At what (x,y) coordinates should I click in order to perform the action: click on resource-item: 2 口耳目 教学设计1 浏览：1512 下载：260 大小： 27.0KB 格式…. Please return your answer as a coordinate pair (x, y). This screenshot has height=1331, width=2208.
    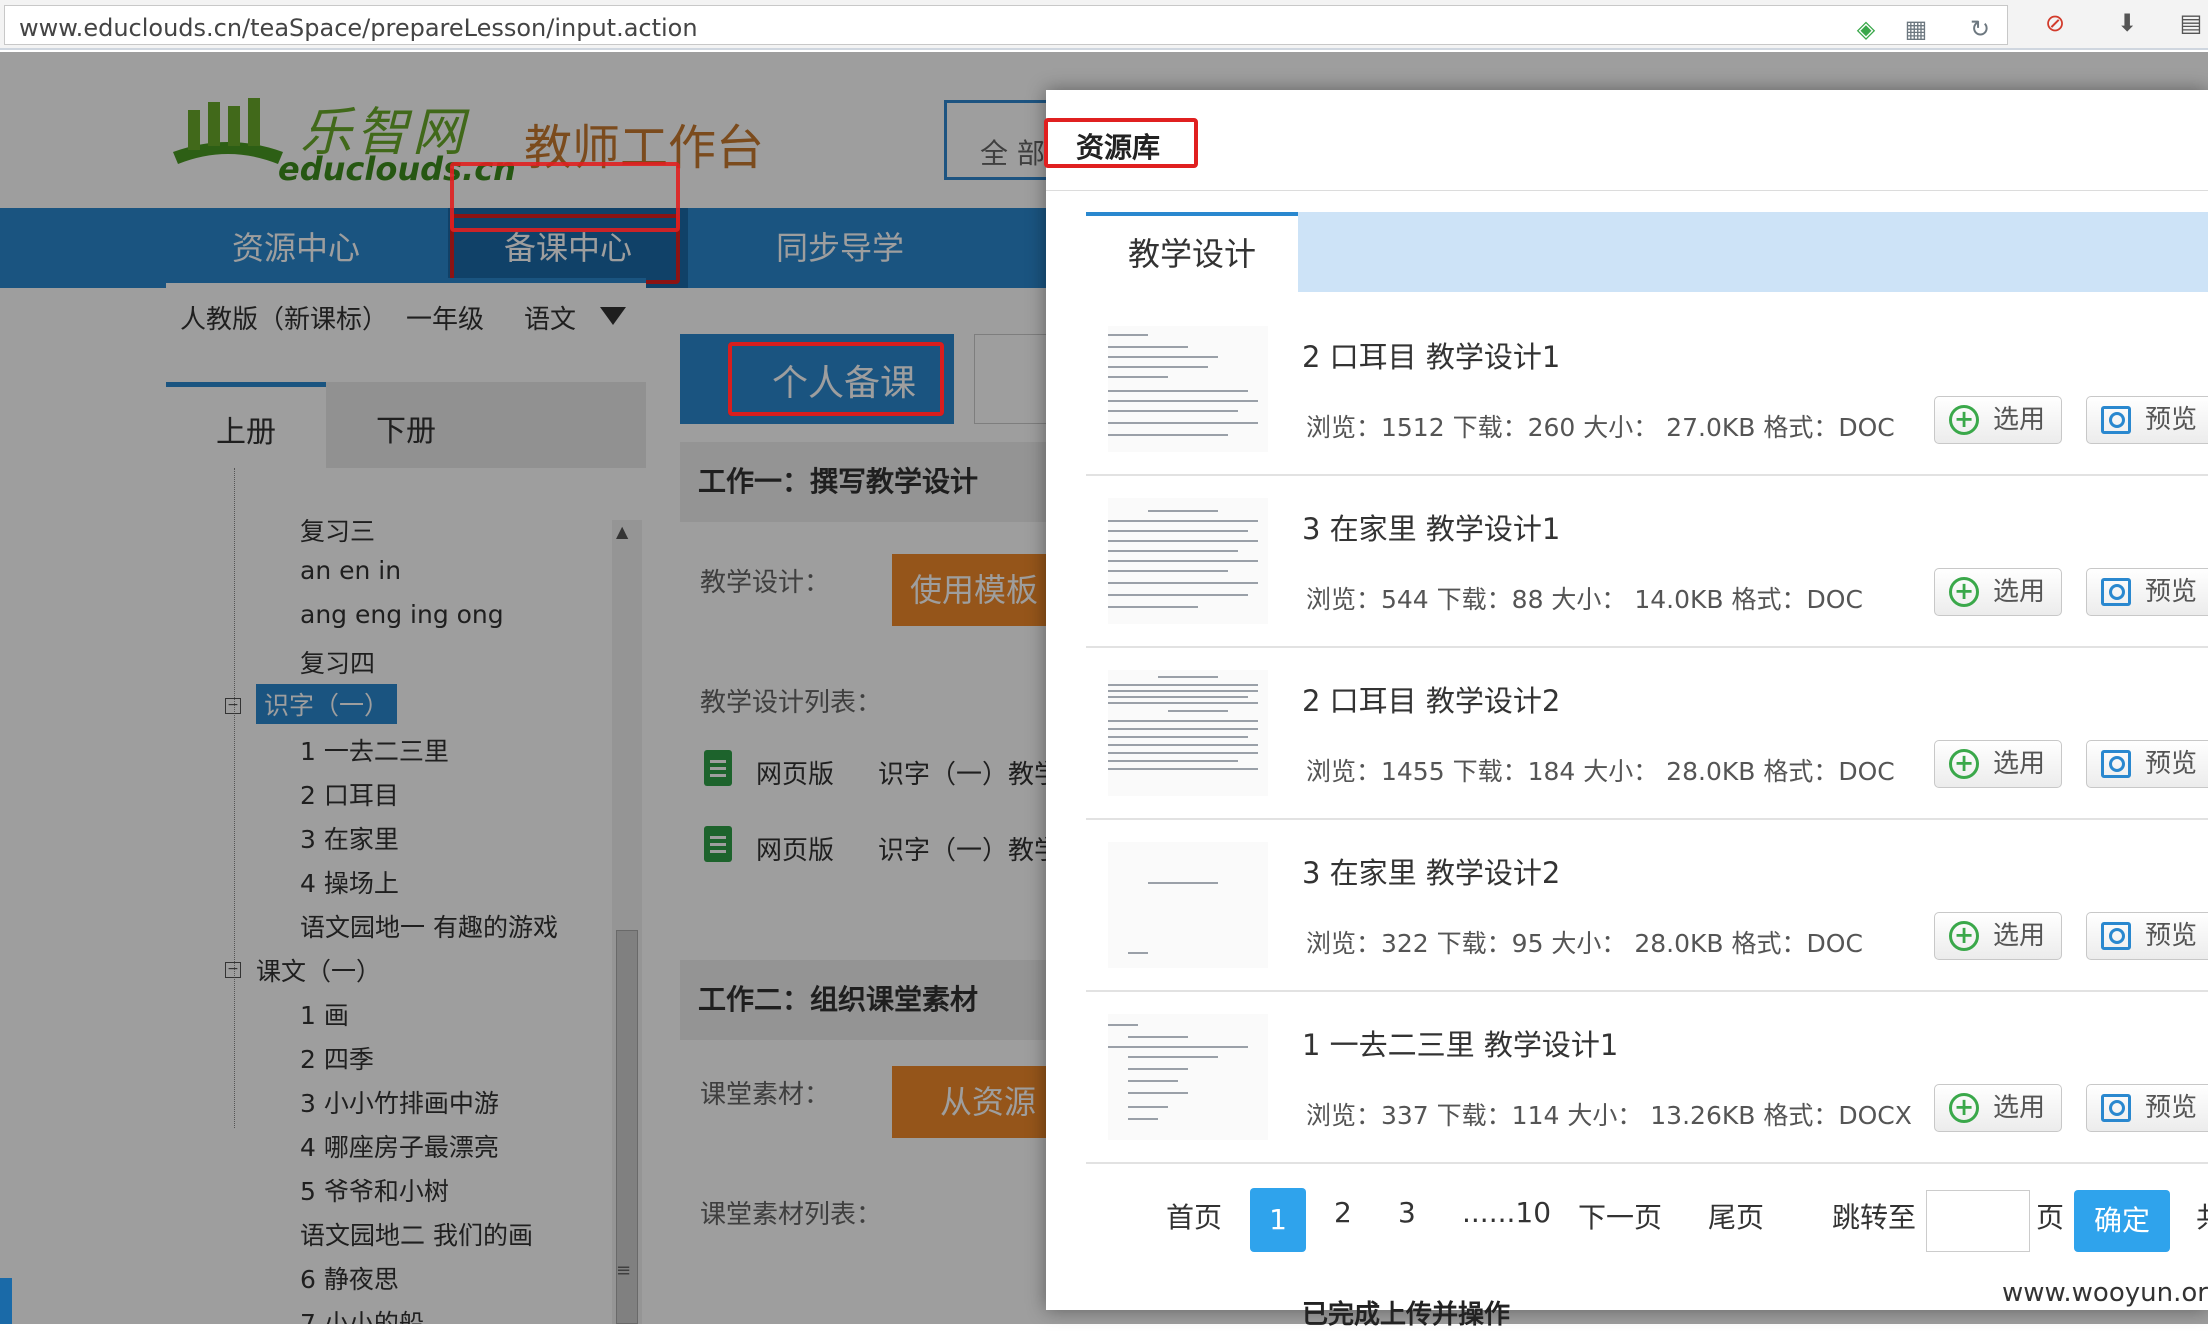
    Looking at the image, I should click on (1647, 390).